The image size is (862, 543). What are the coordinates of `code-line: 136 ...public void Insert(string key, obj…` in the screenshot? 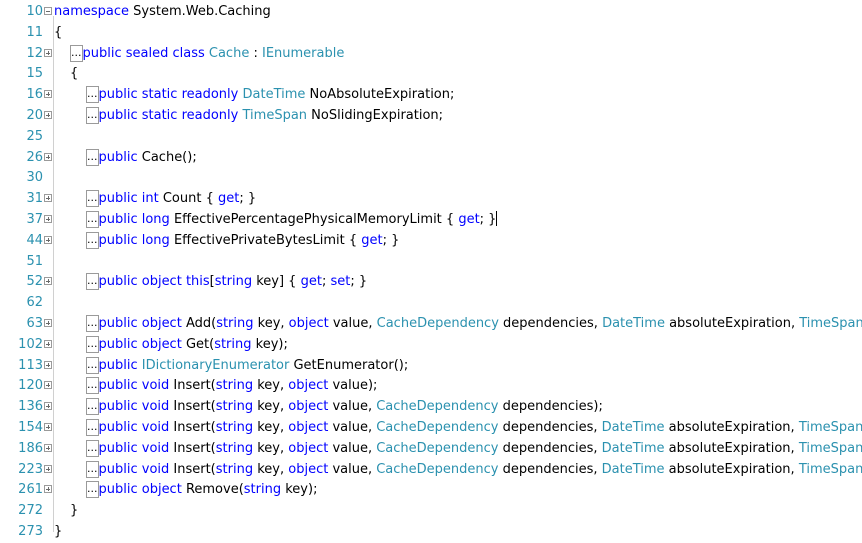 It's located at (431, 407).